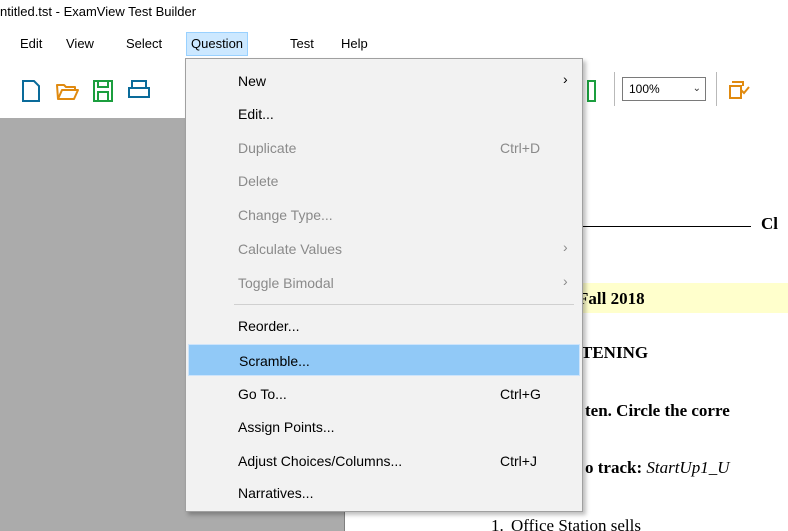 This screenshot has height=531, width=788. Describe the element at coordinates (769, 223) in the screenshot. I see `doc-class-label: Cl` at that location.